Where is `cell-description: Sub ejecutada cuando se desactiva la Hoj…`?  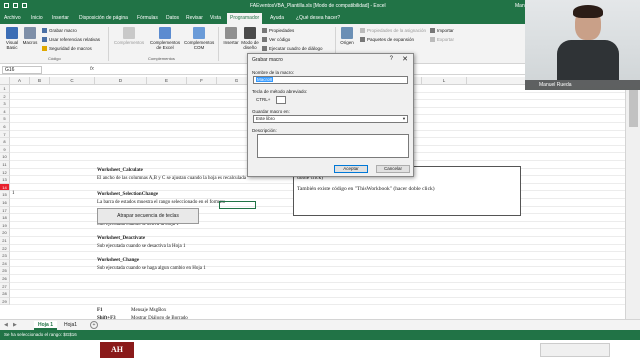 cell-description: Sub ejecutada cuando se desactiva la Hoj… is located at coordinates (141, 246).